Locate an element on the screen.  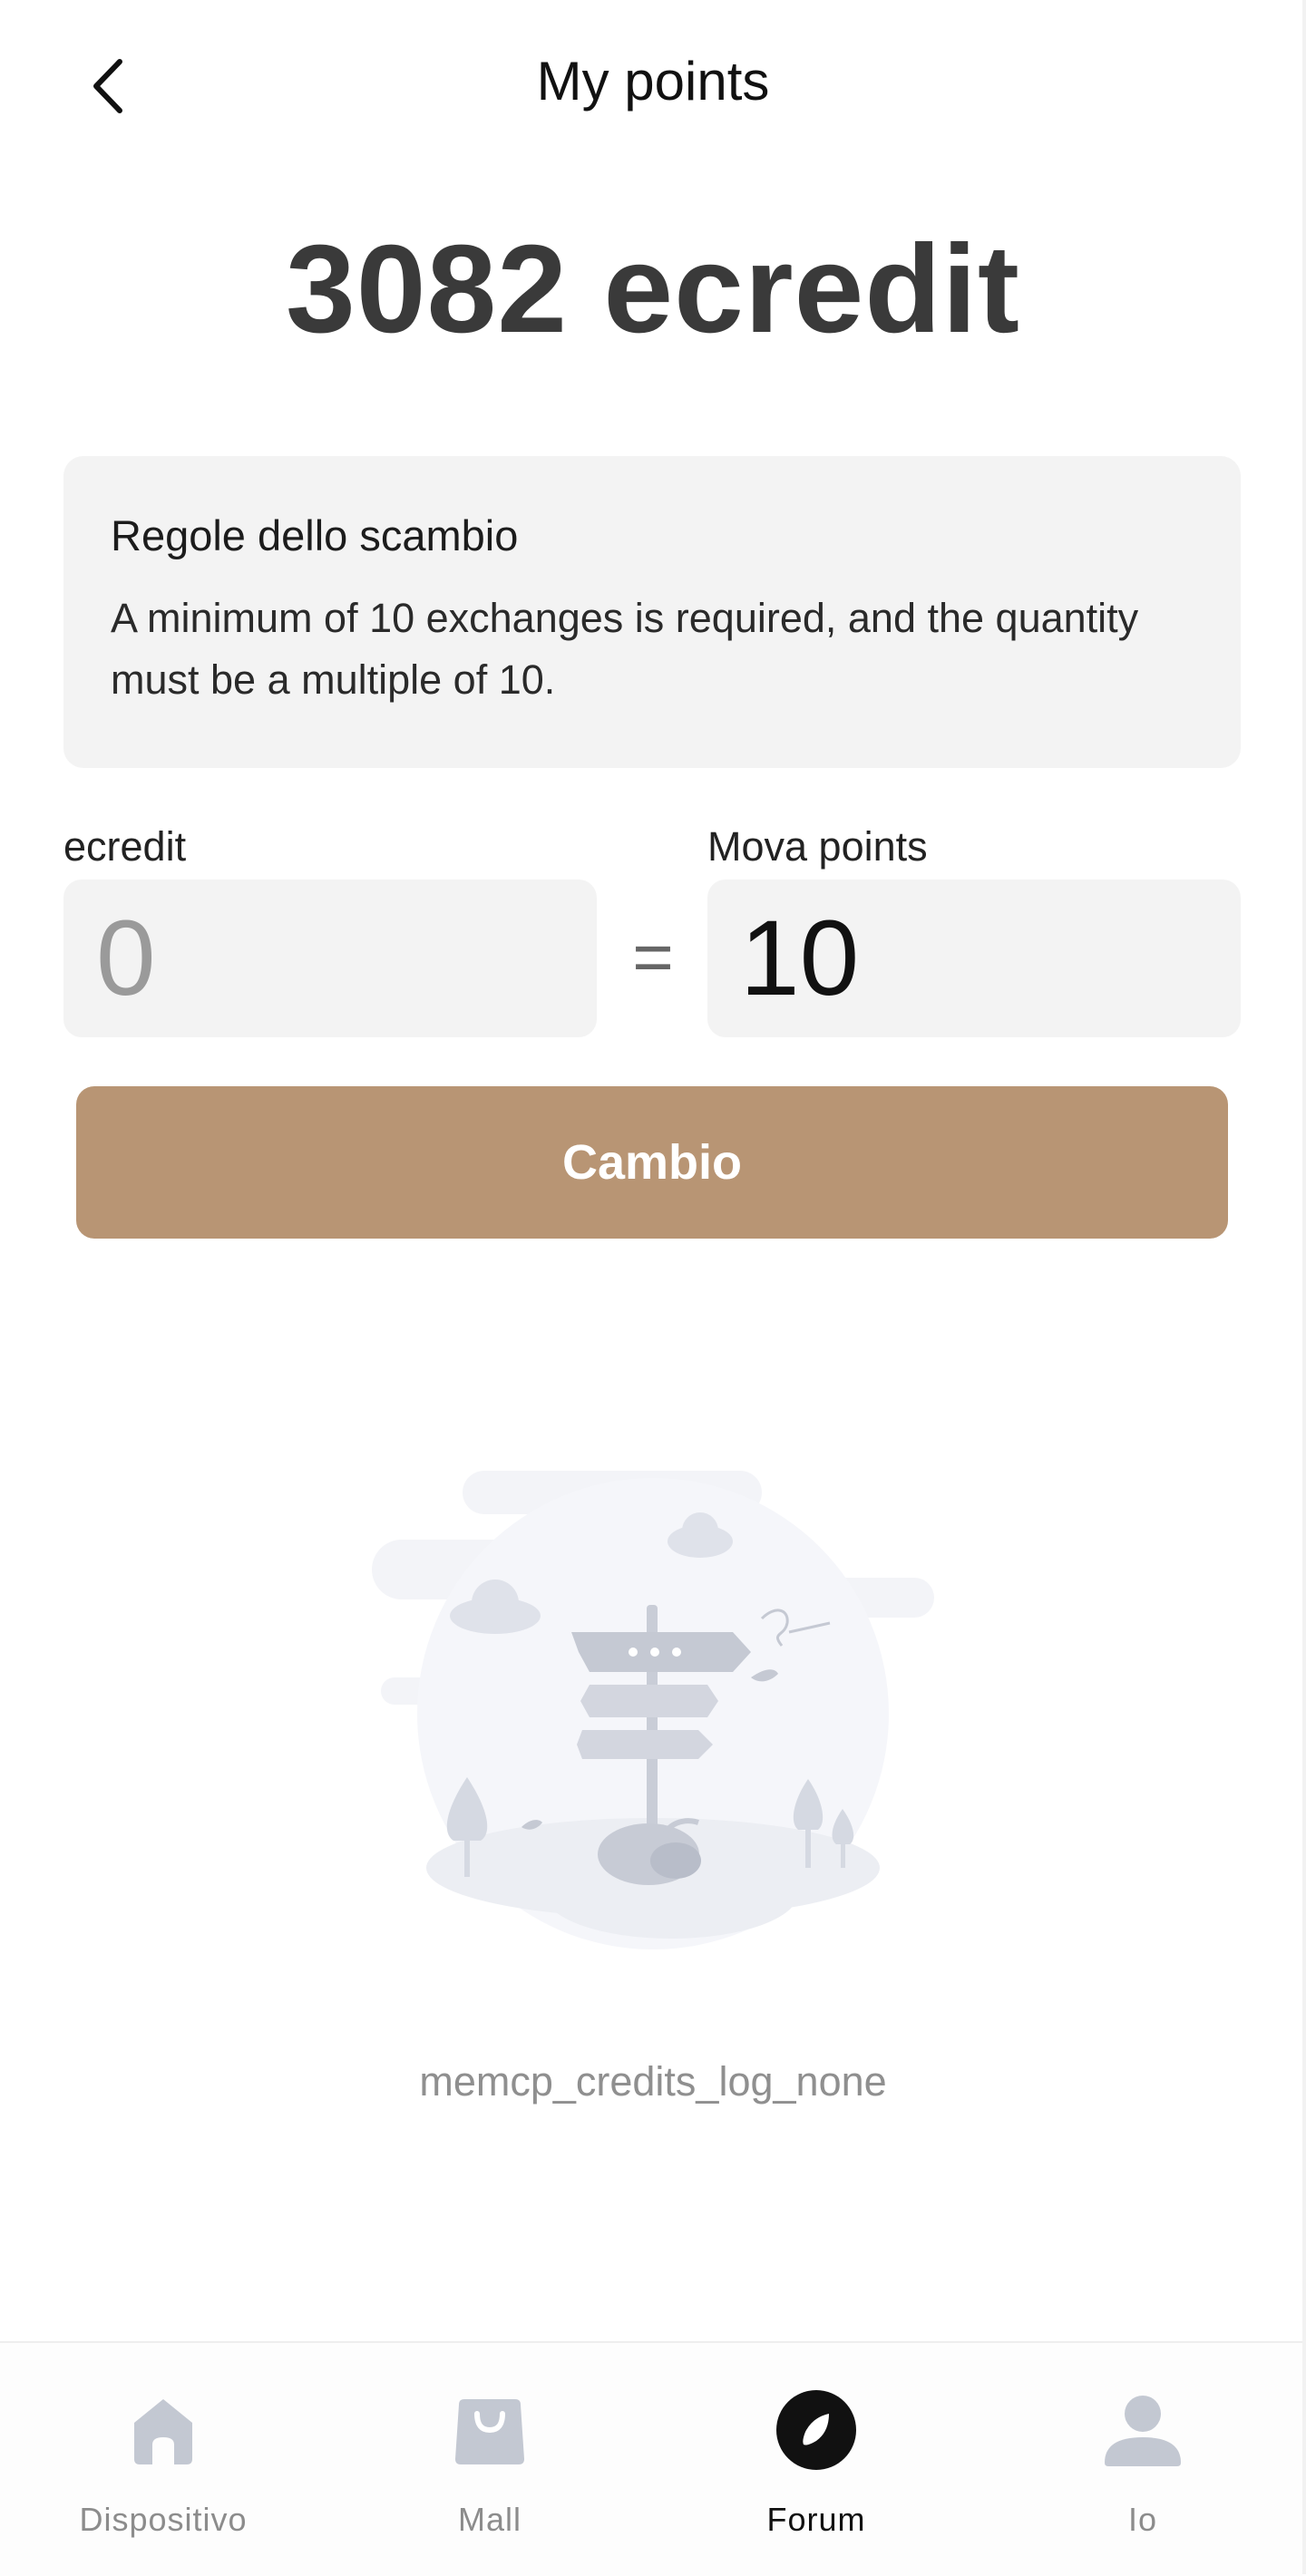
shopping-bag-icon is located at coordinates (490, 2430).